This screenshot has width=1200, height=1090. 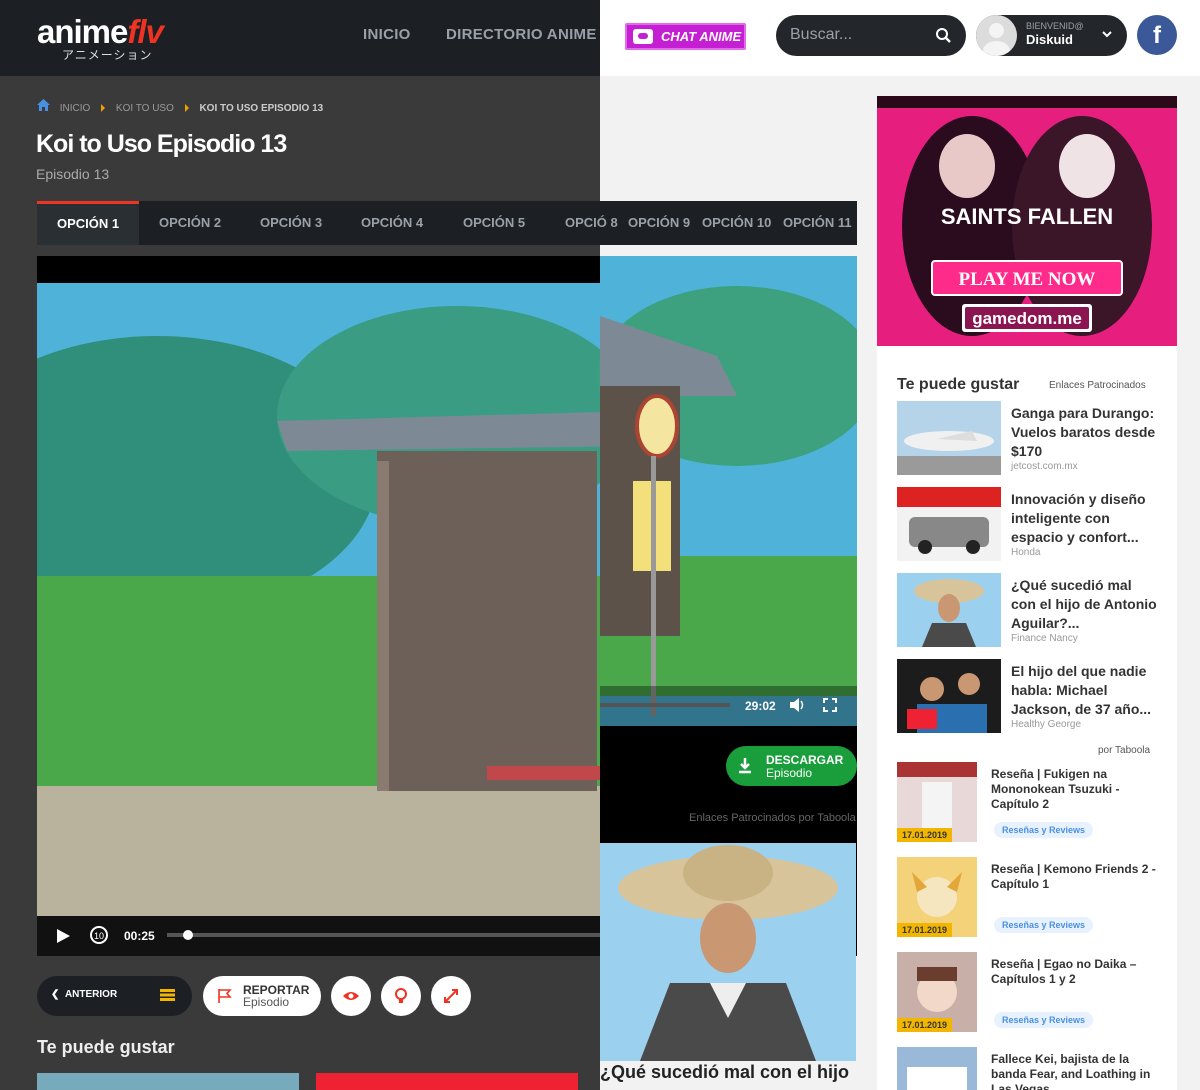 I want to click on ad-caption: ¿Qué sucedió mal con el hijo, so click(x=750, y=1072).